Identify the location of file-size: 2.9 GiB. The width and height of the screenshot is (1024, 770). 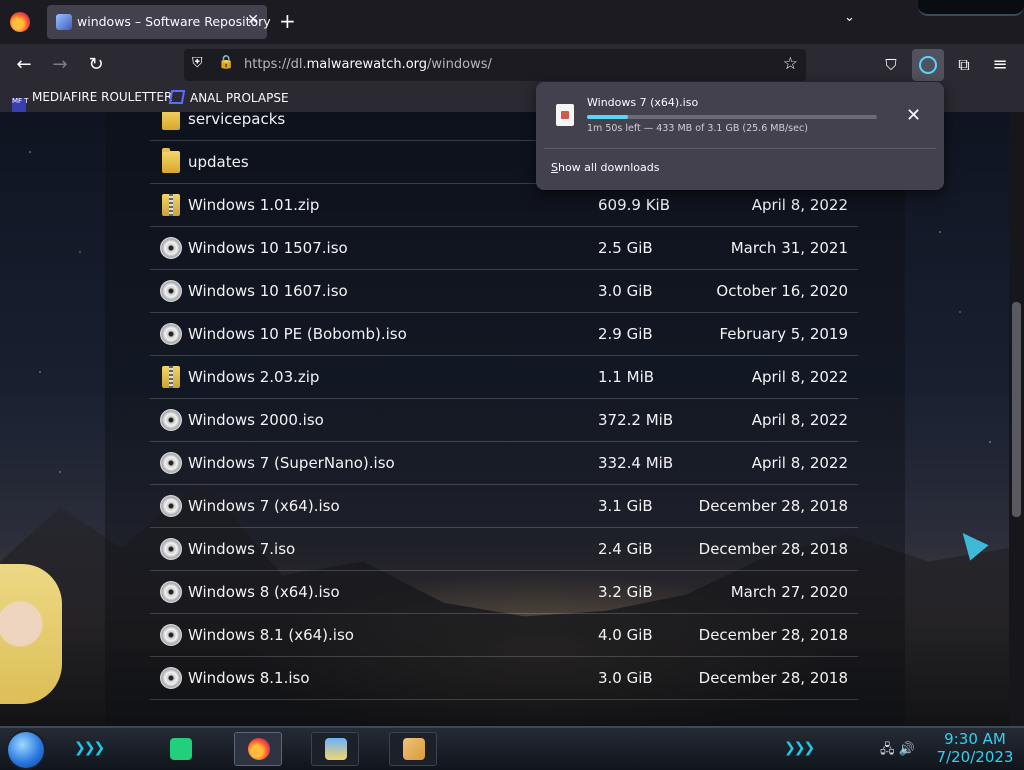
(625, 334).